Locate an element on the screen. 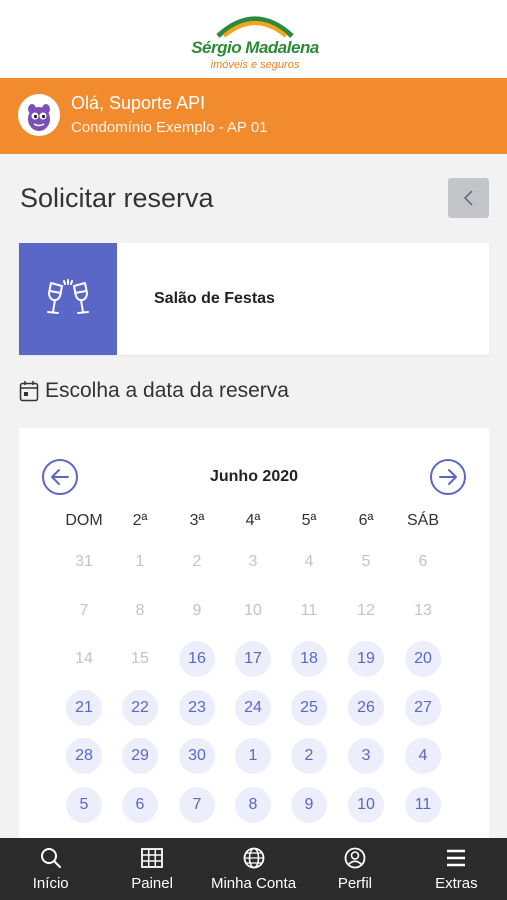  calendar-day-available: 6 is located at coordinates (140, 805).